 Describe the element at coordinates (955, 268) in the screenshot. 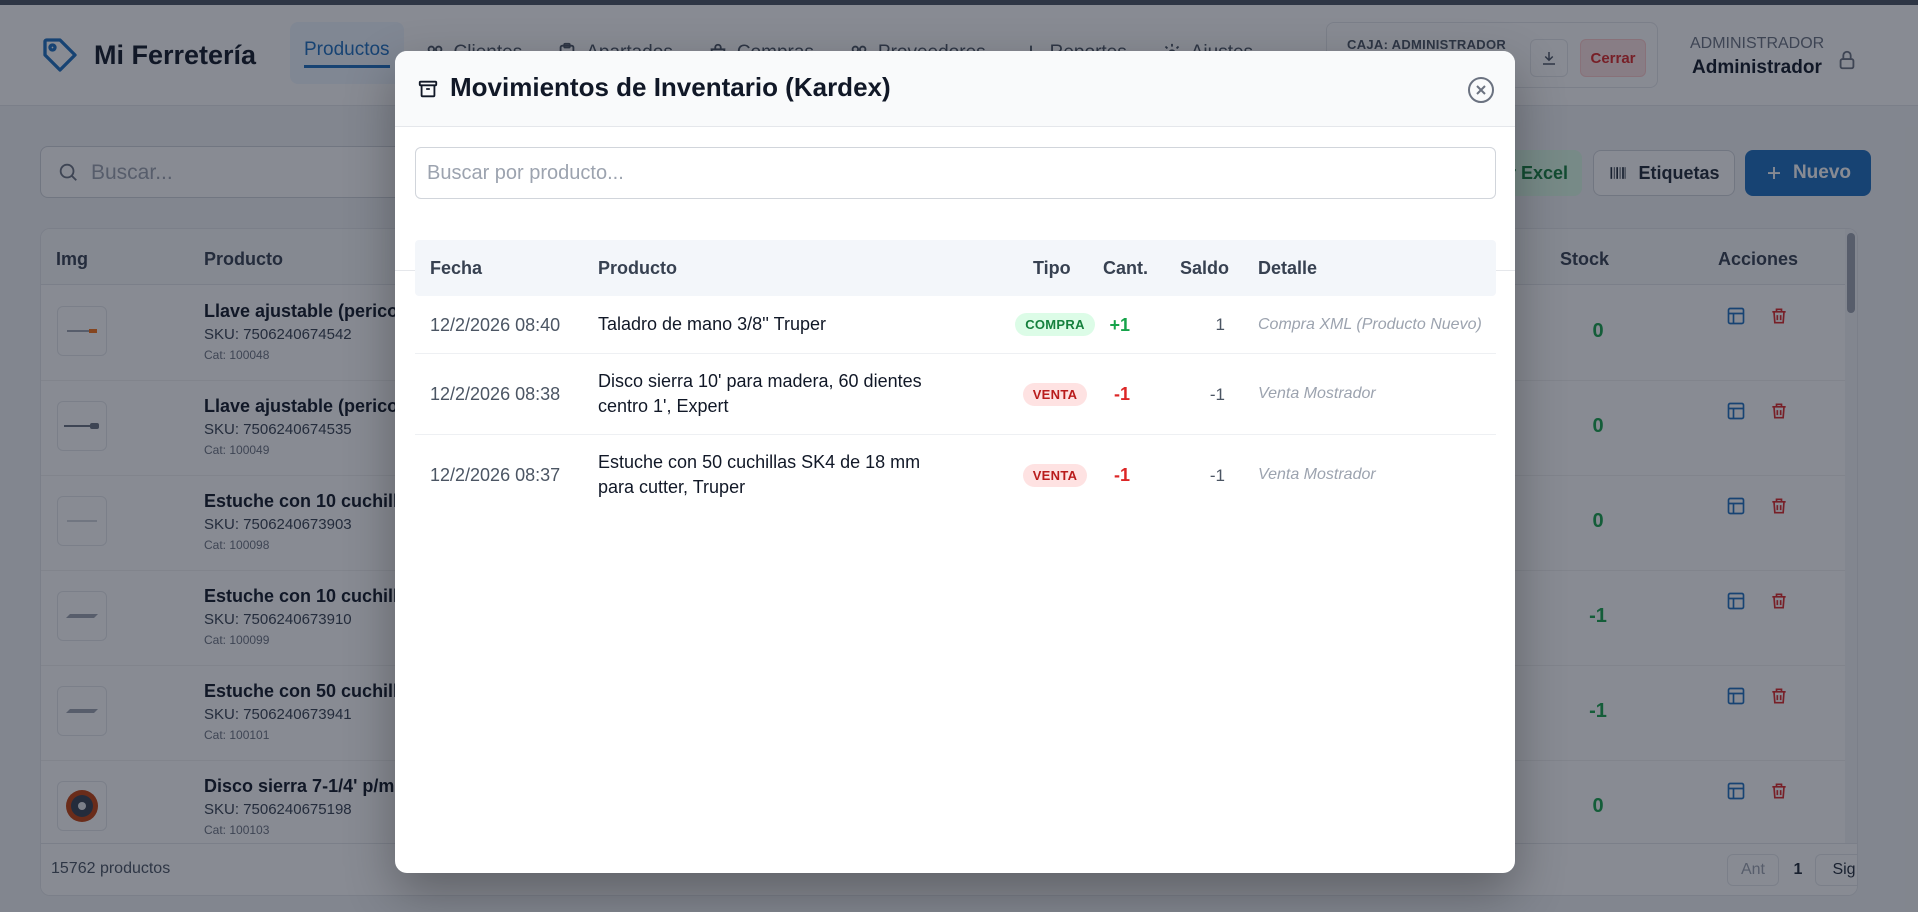

I see `kardex-table-header: Fecha Producto Tipo Cant. Saldo Detalle` at that location.